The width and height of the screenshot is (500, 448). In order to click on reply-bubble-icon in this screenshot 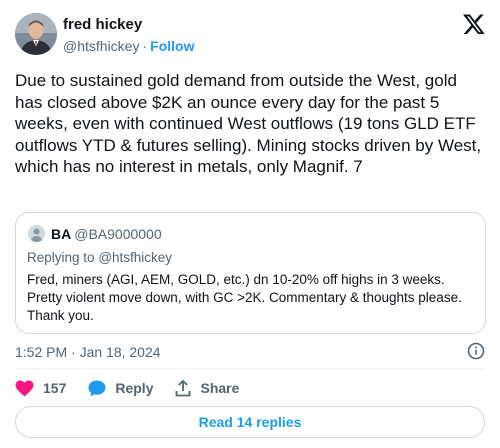, I will do `click(97, 388)`.